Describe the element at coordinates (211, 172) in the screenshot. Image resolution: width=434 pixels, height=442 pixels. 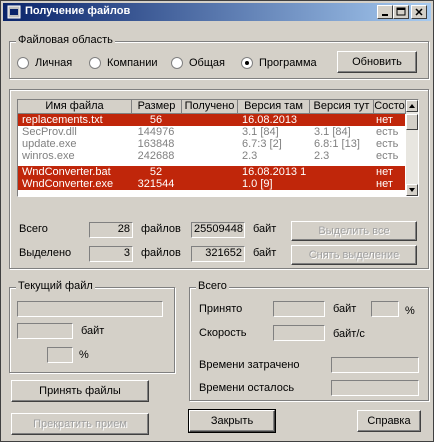
I see `table-row: WndConverter.bat 52 16.08.2013 1 нет` at that location.